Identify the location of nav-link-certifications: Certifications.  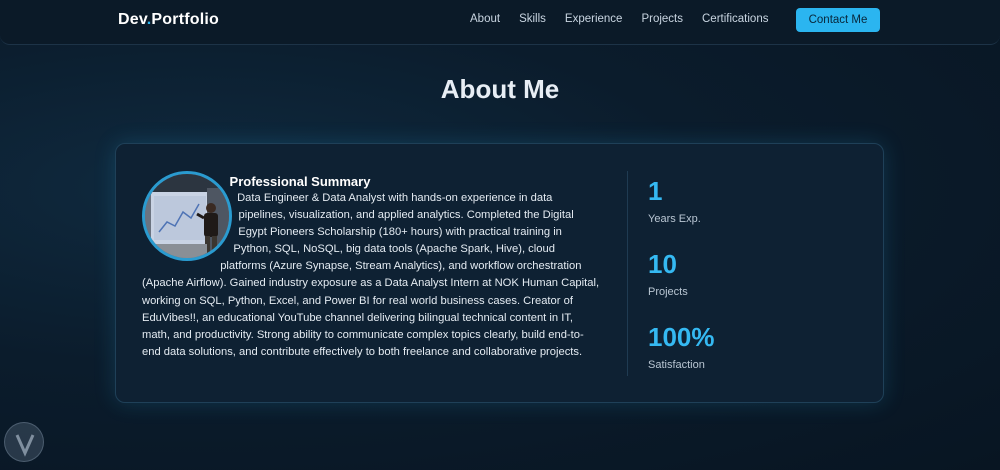
(735, 19).